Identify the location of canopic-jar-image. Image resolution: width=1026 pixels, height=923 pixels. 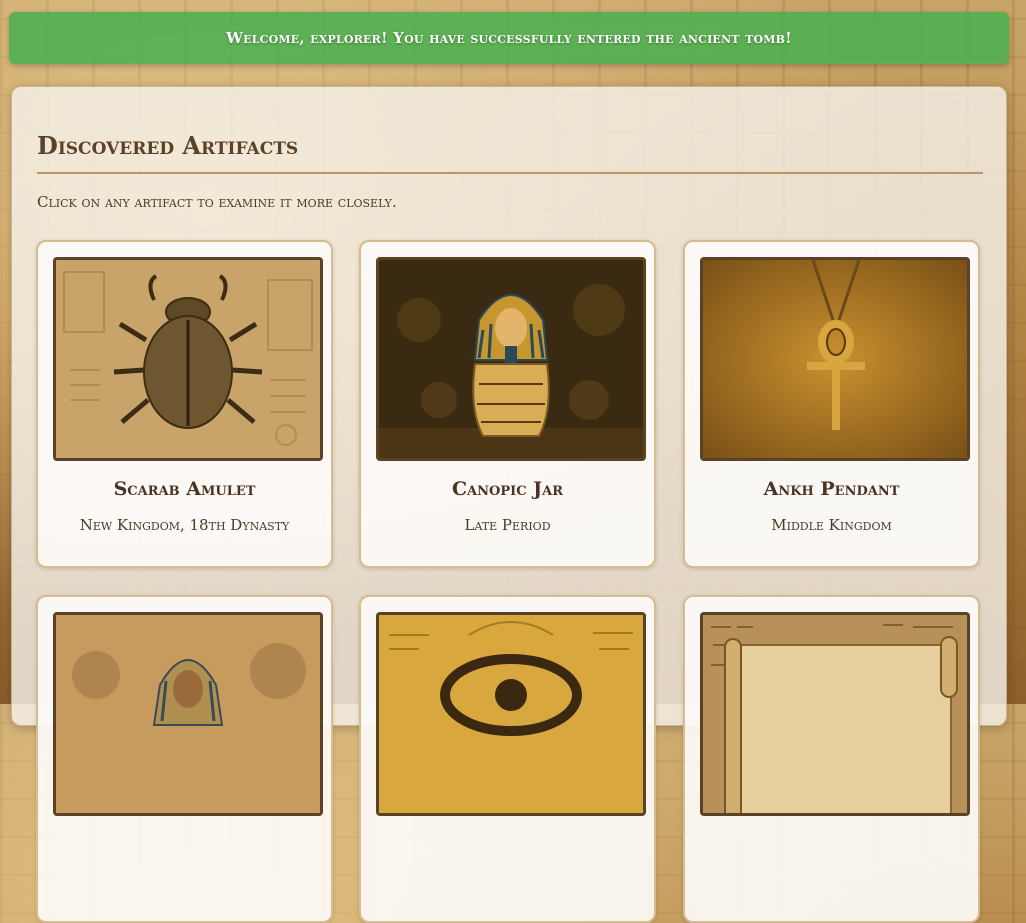
(511, 359).